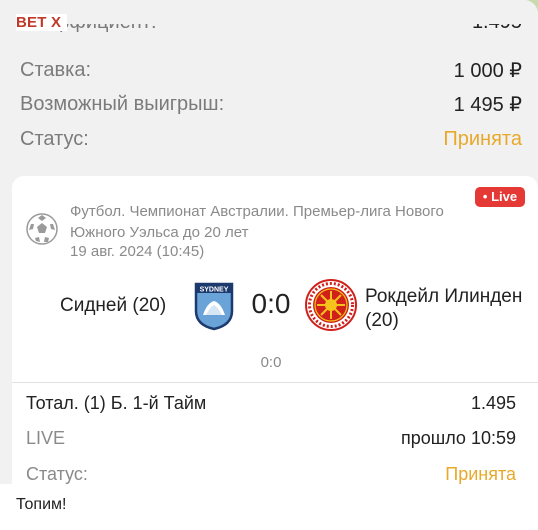 This screenshot has width=538, height=530. What do you see at coordinates (271, 104) in the screenshot?
I see `payout-row: Возможный выигрыш: 1 495 ₽` at bounding box center [271, 104].